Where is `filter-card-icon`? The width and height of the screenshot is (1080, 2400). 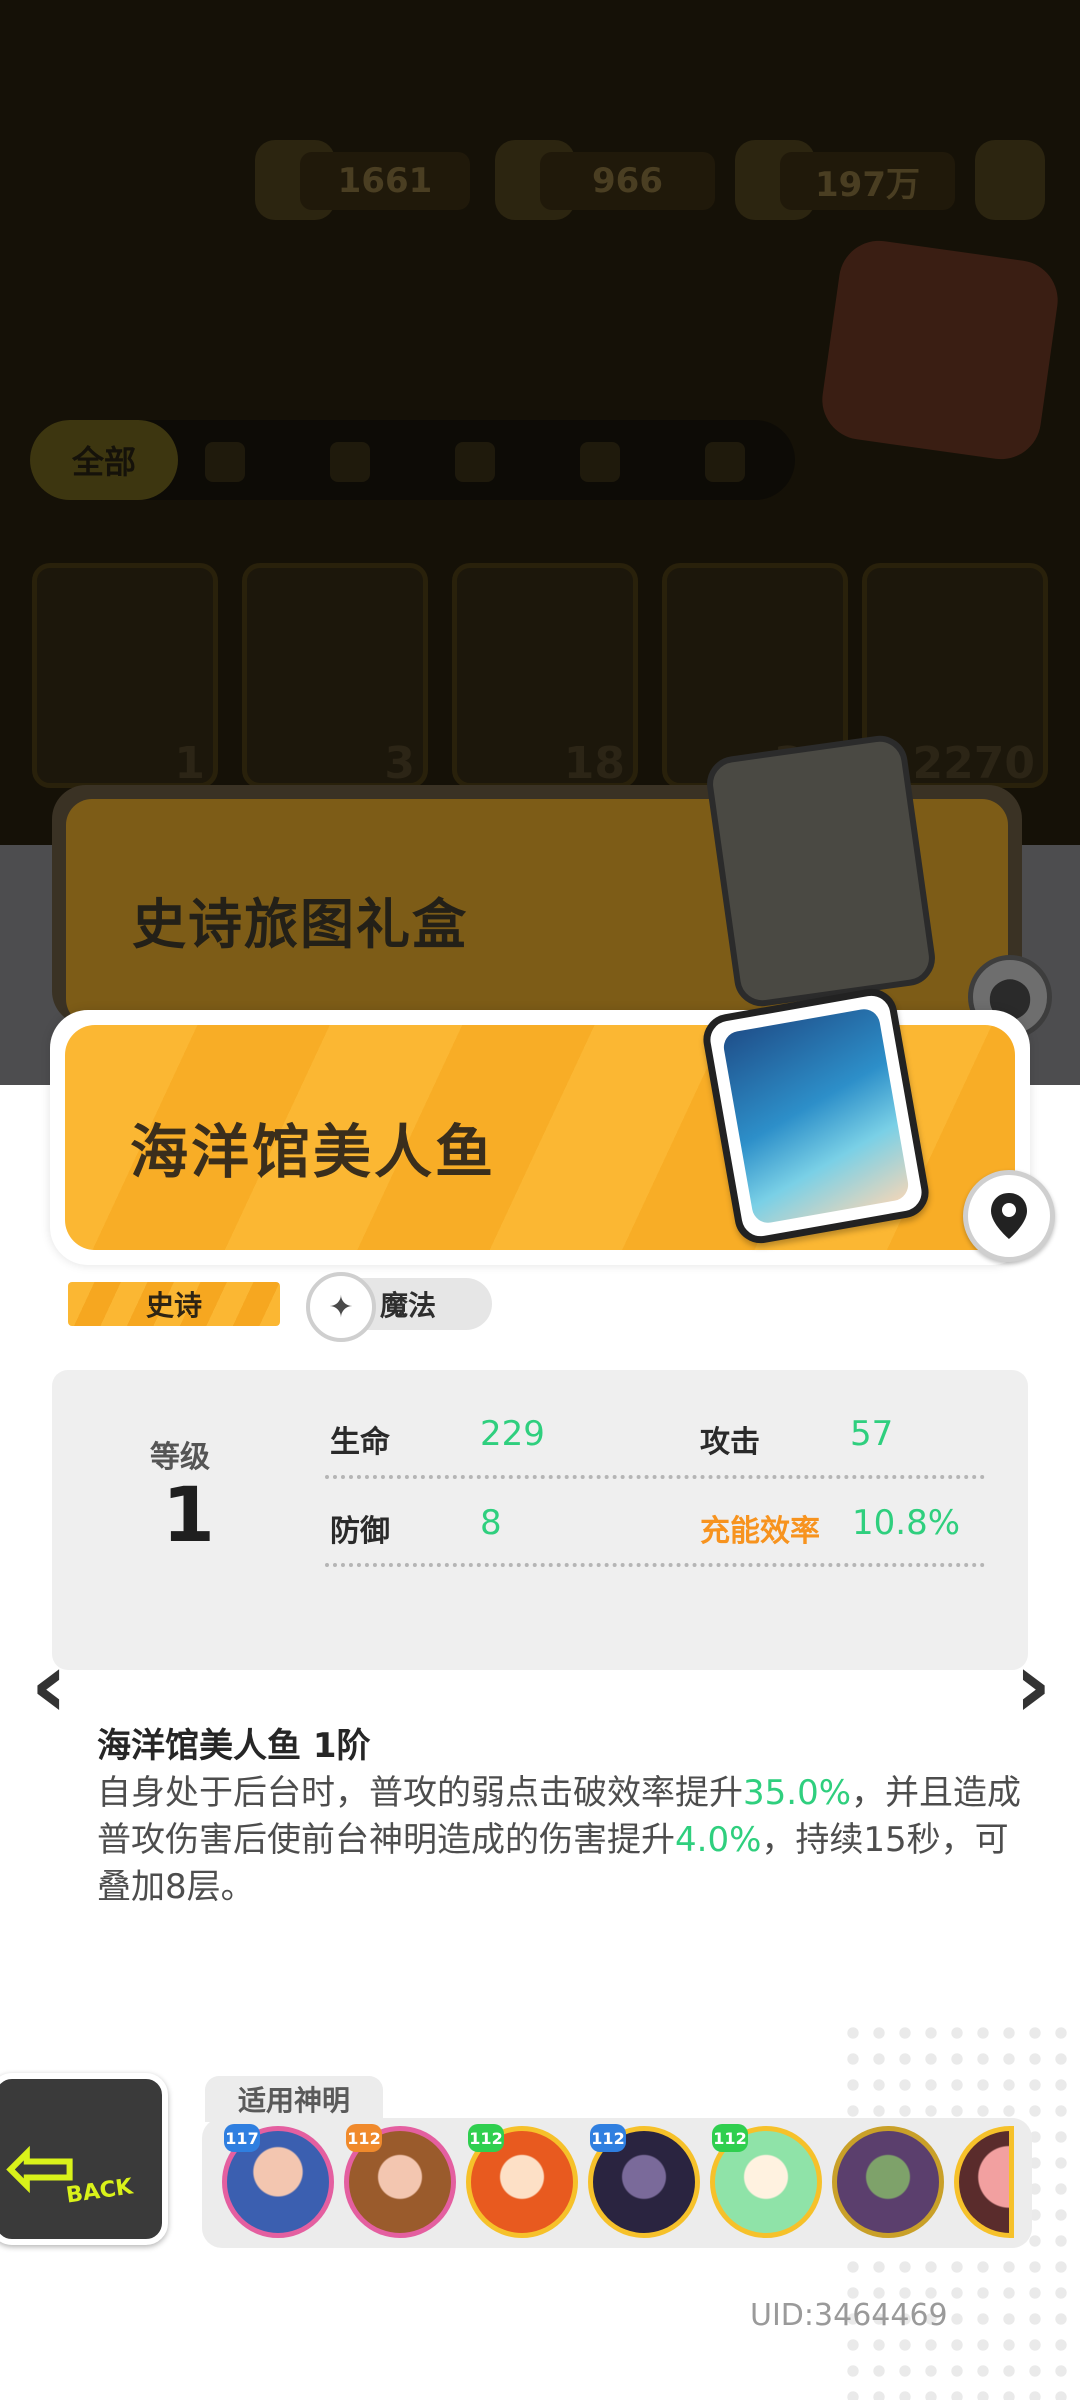 filter-card-icon is located at coordinates (350, 462).